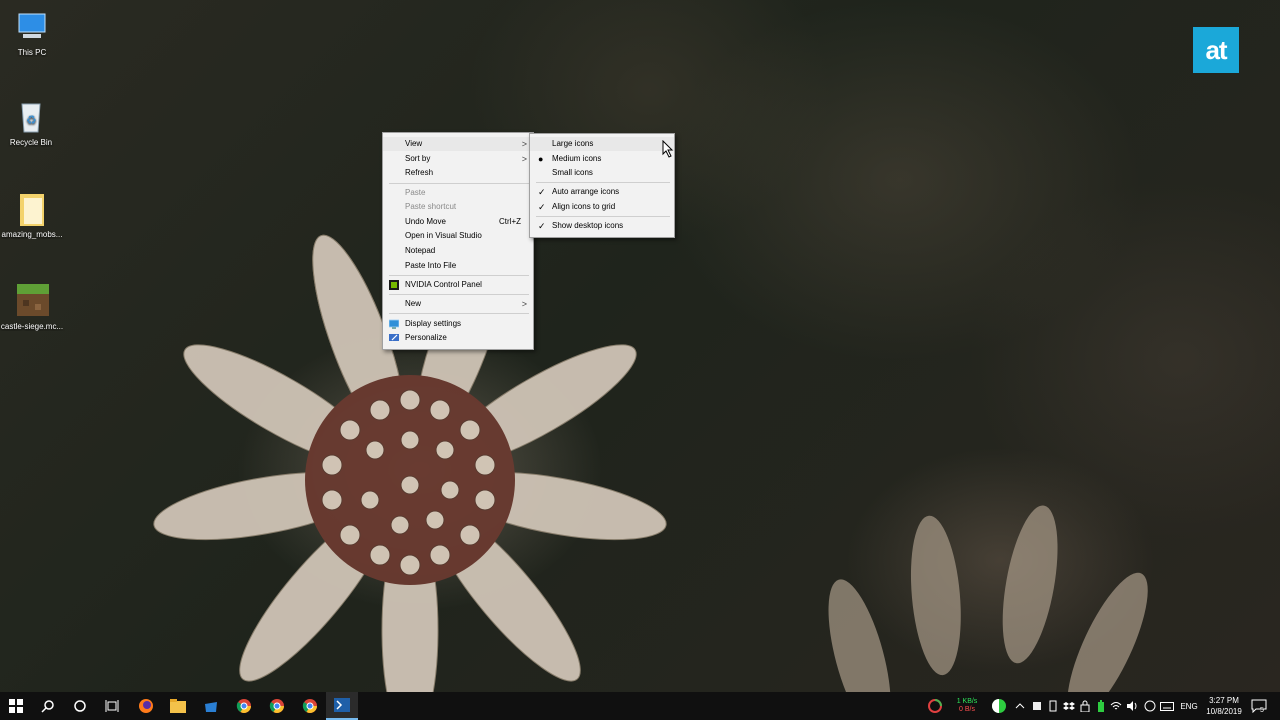 Image resolution: width=1280 pixels, height=720 pixels. Describe the element at coordinates (588, 225) in the screenshot. I see `menu-item-label: Show desktop icons` at that location.